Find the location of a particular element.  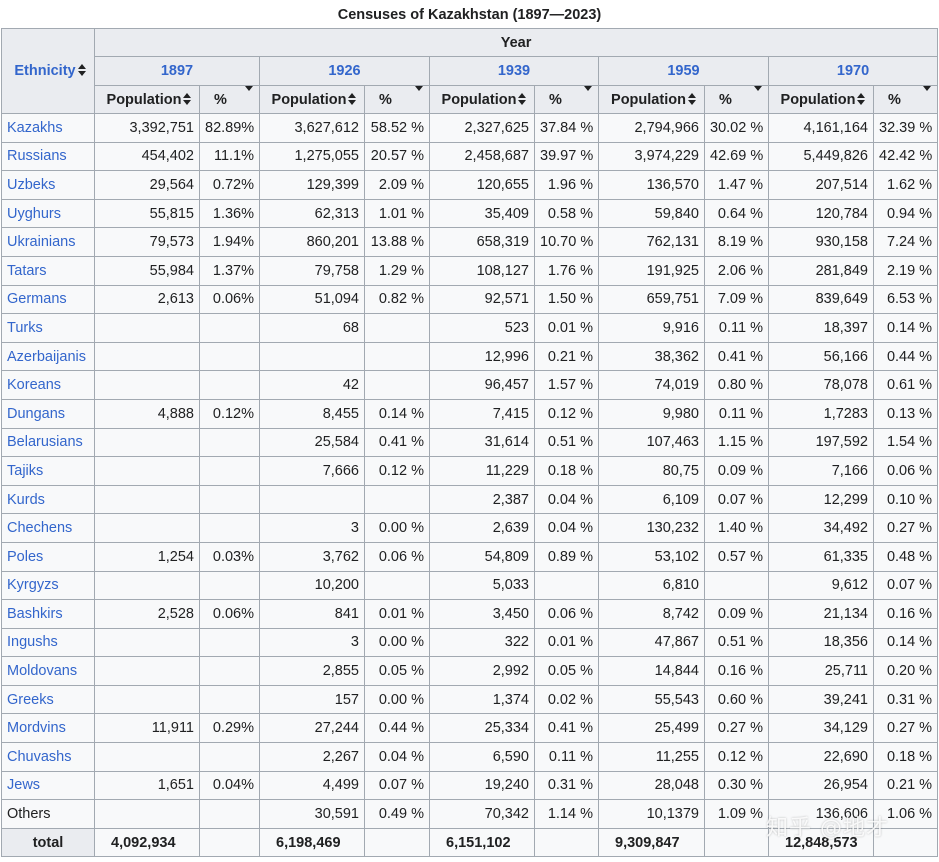

population-cell: 14,844 is located at coordinates (651, 671).